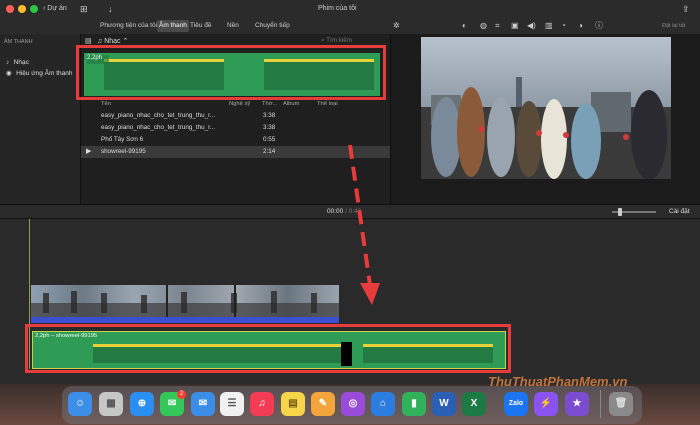 The image size is (700, 425). Describe the element at coordinates (364, 225) in the screenshot. I see `annotation-arrow` at that location.